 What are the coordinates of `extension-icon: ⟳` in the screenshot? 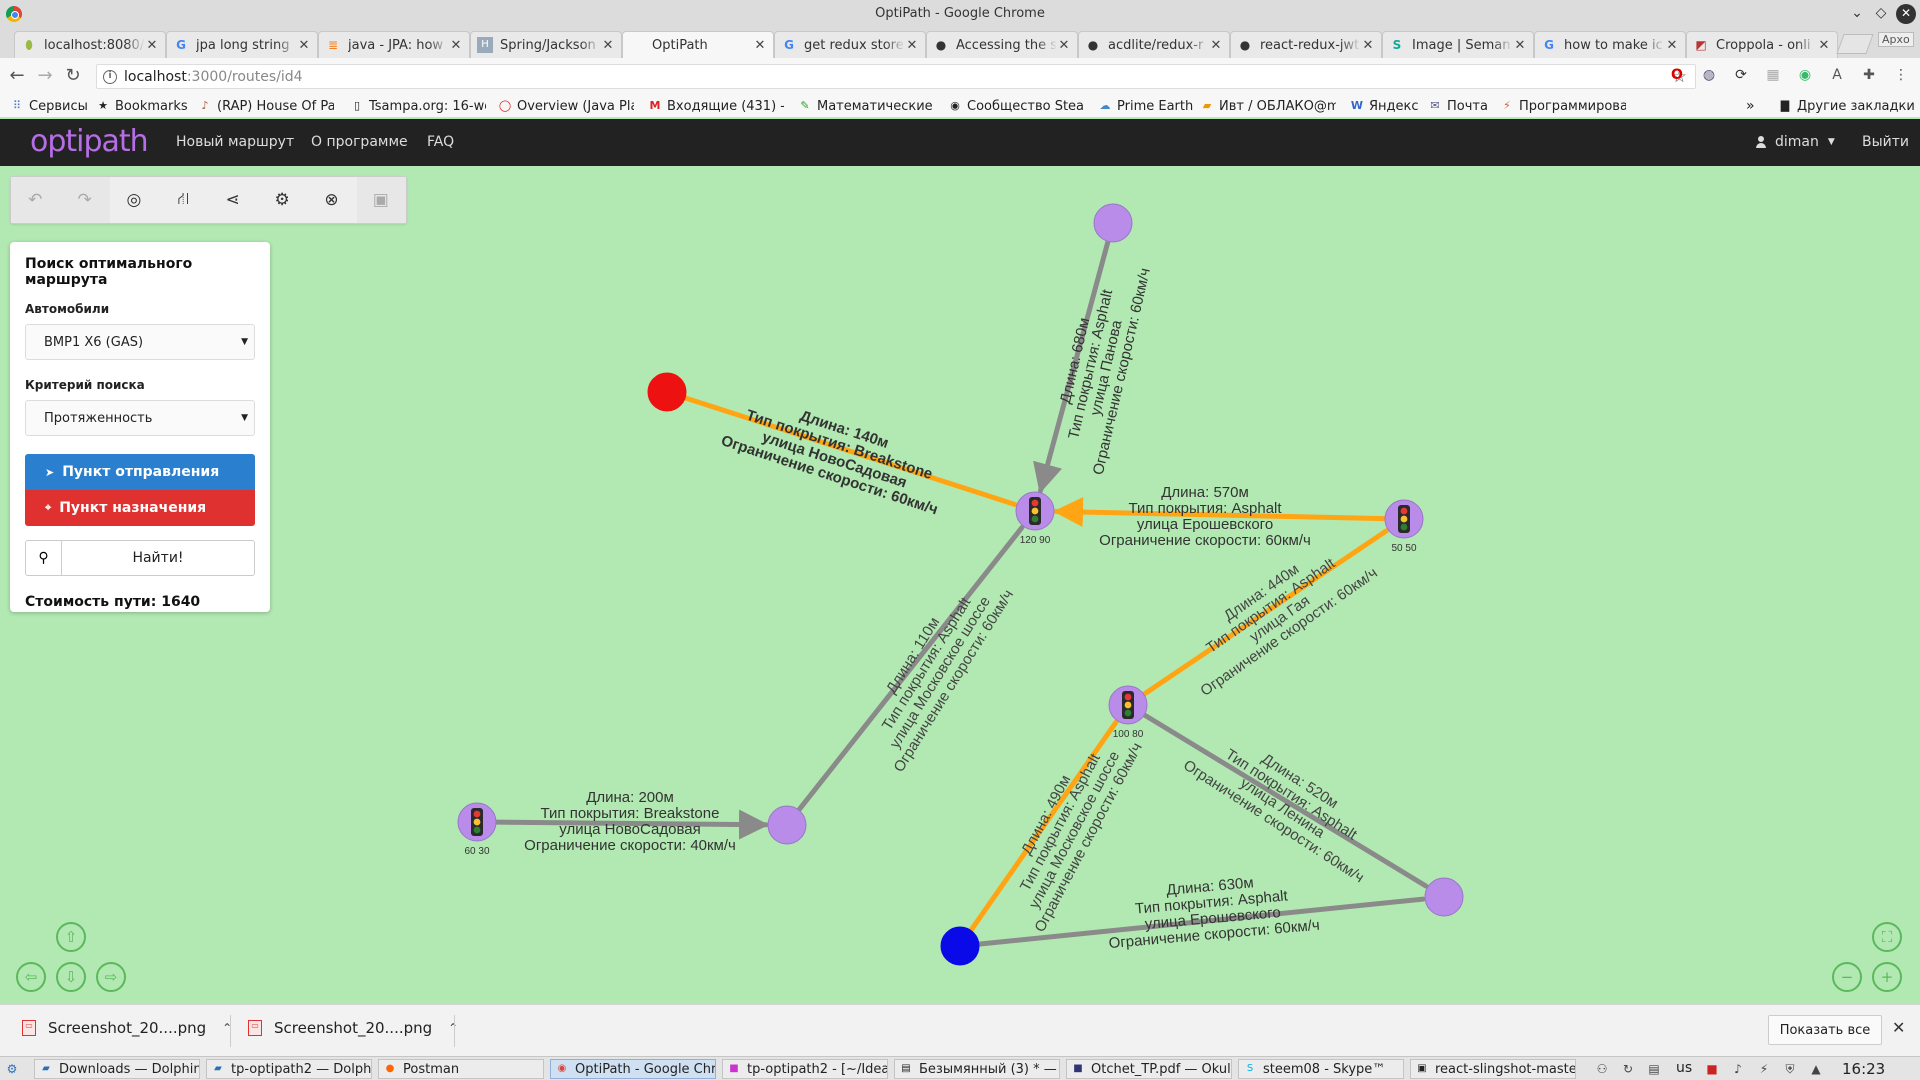 It's located at (1741, 75).